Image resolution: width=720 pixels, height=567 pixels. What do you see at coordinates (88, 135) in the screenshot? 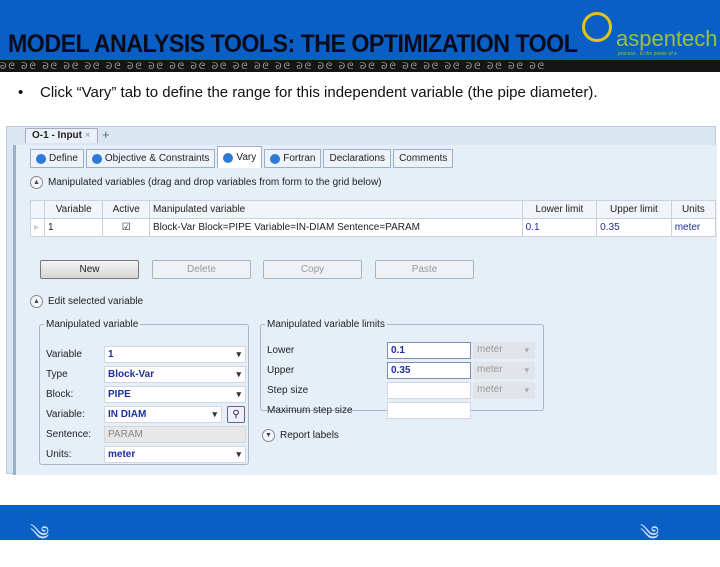
I see `close-icon: ×` at bounding box center [88, 135].